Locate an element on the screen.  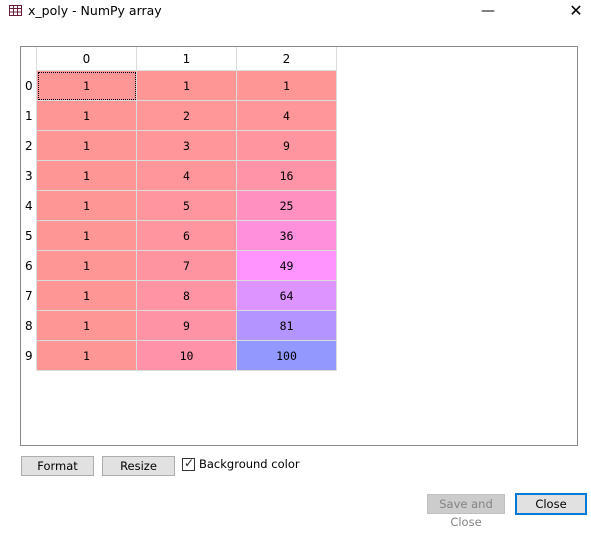
table-grid-icon is located at coordinates (15, 10).